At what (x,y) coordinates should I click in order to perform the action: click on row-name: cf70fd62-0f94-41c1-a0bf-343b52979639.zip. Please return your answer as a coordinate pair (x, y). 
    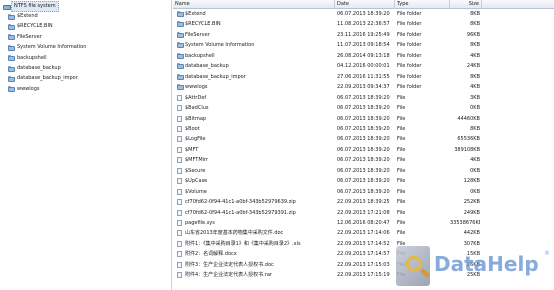
    Looking at the image, I should click on (240, 202).